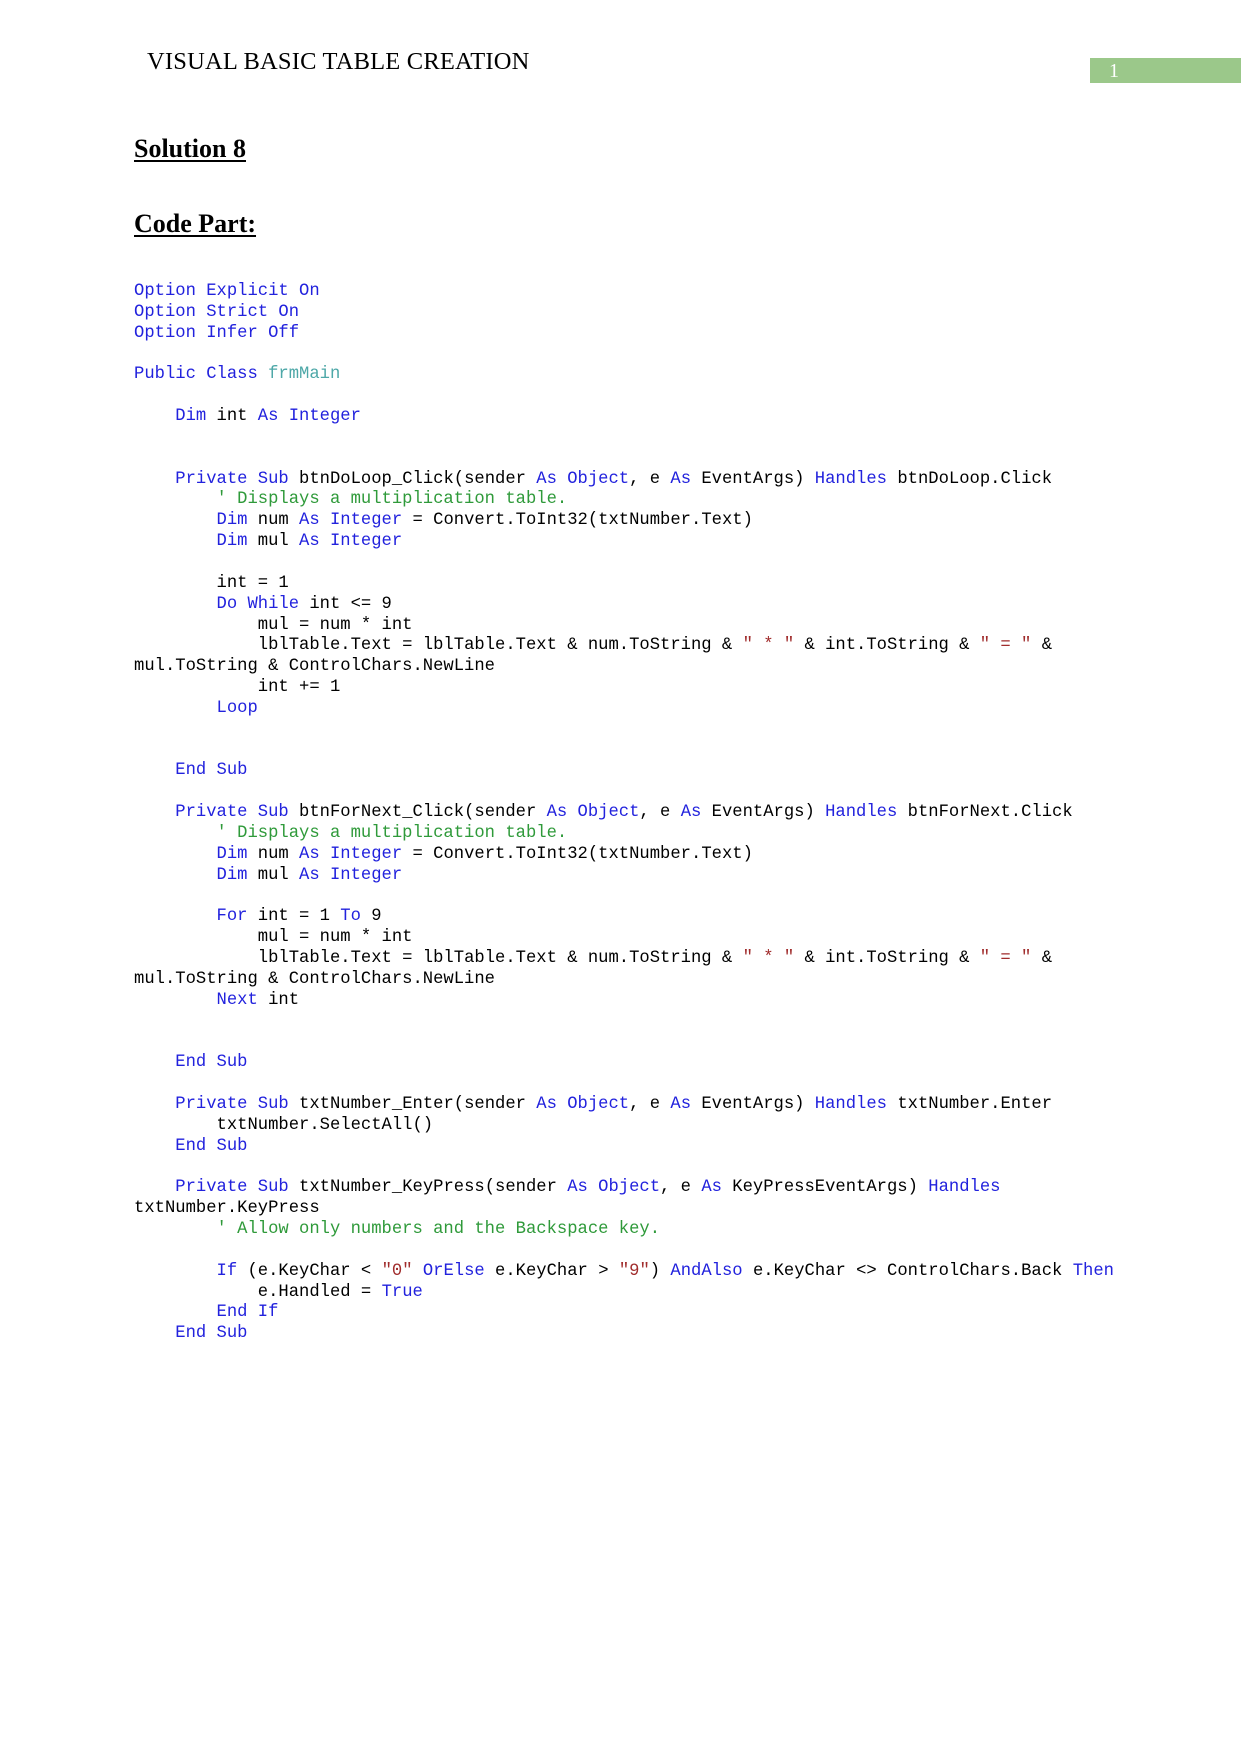 This screenshot has width=1241, height=1754. I want to click on code-token: "0", so click(397, 1271).